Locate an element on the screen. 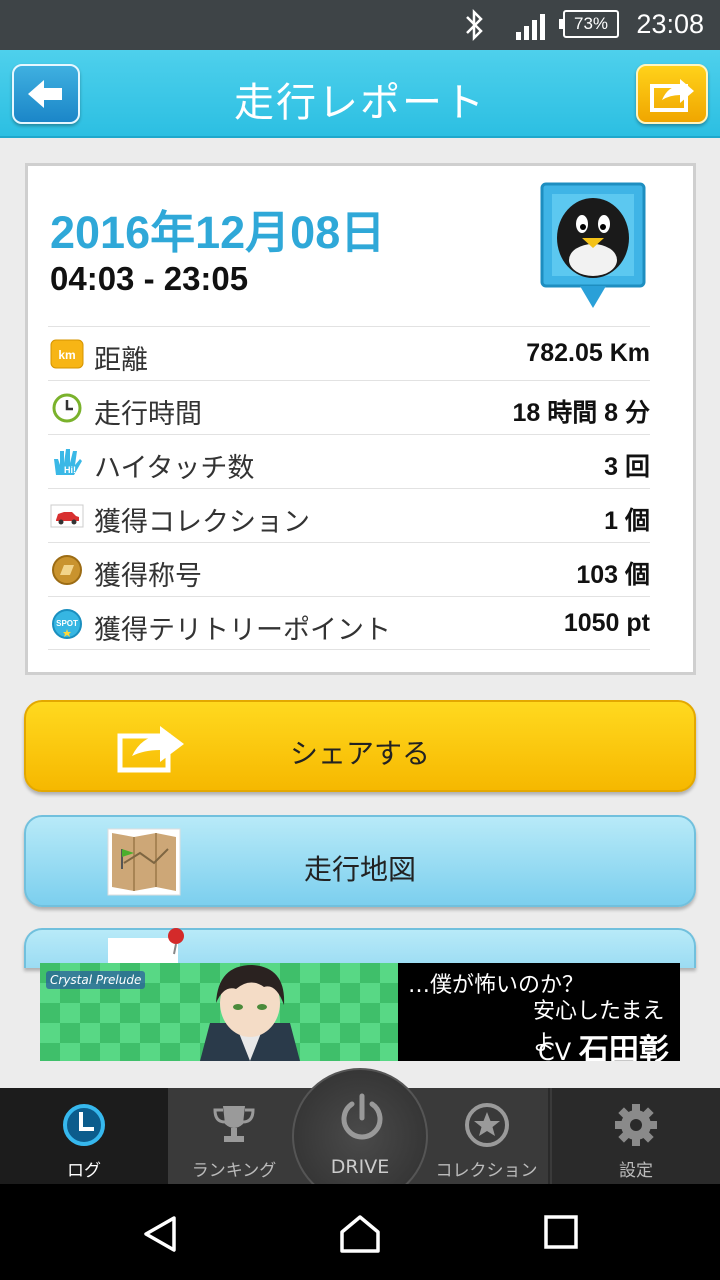 This screenshot has height=1280, width=720. drive-button-label: DRIVE is located at coordinates (360, 1167).